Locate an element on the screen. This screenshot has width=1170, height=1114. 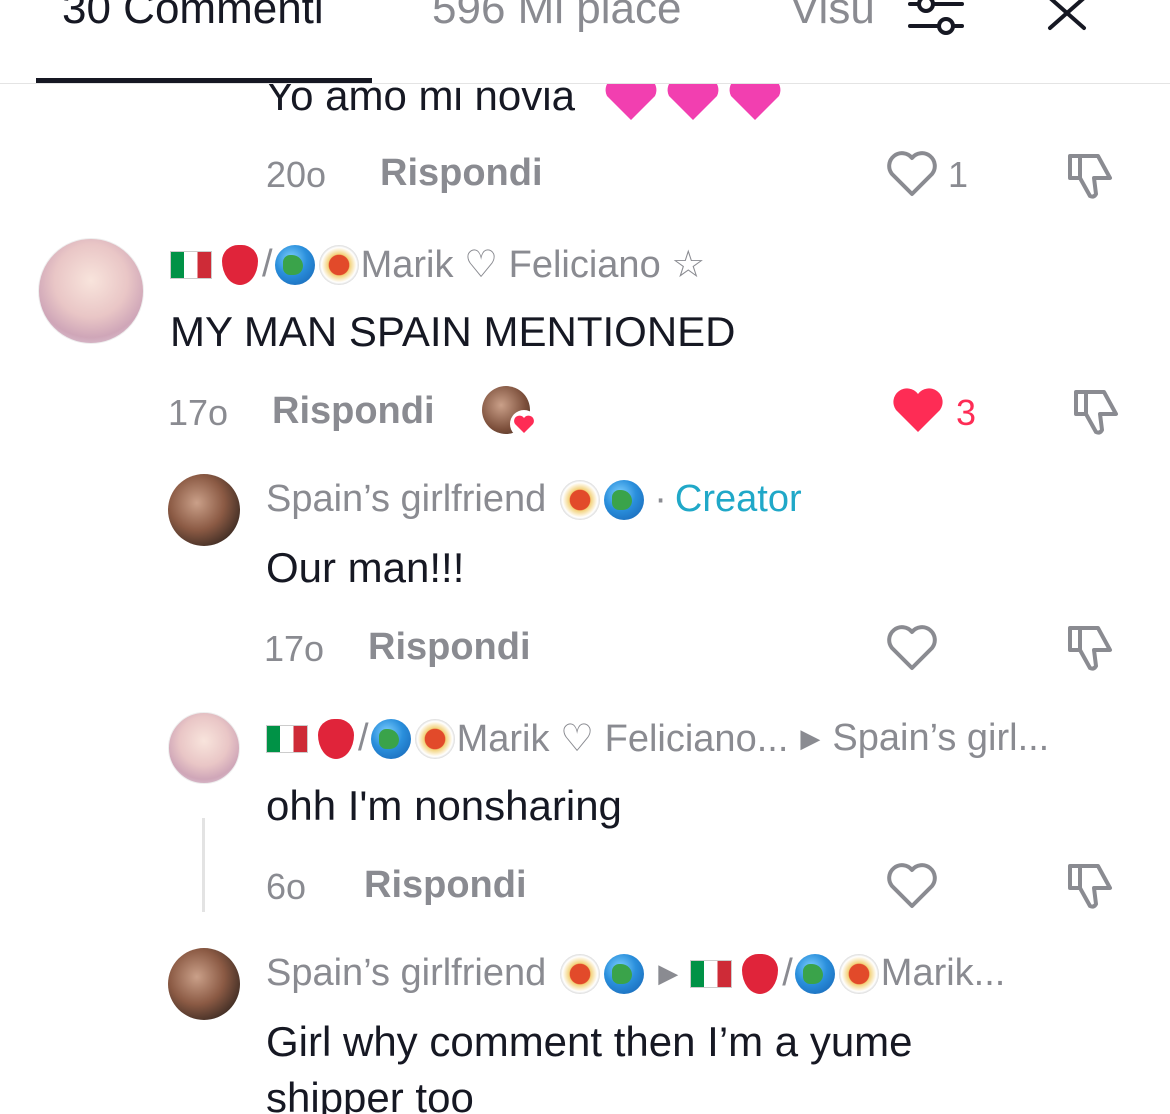
tab-likes: 596 Mi piace is located at coordinates (556, 17).